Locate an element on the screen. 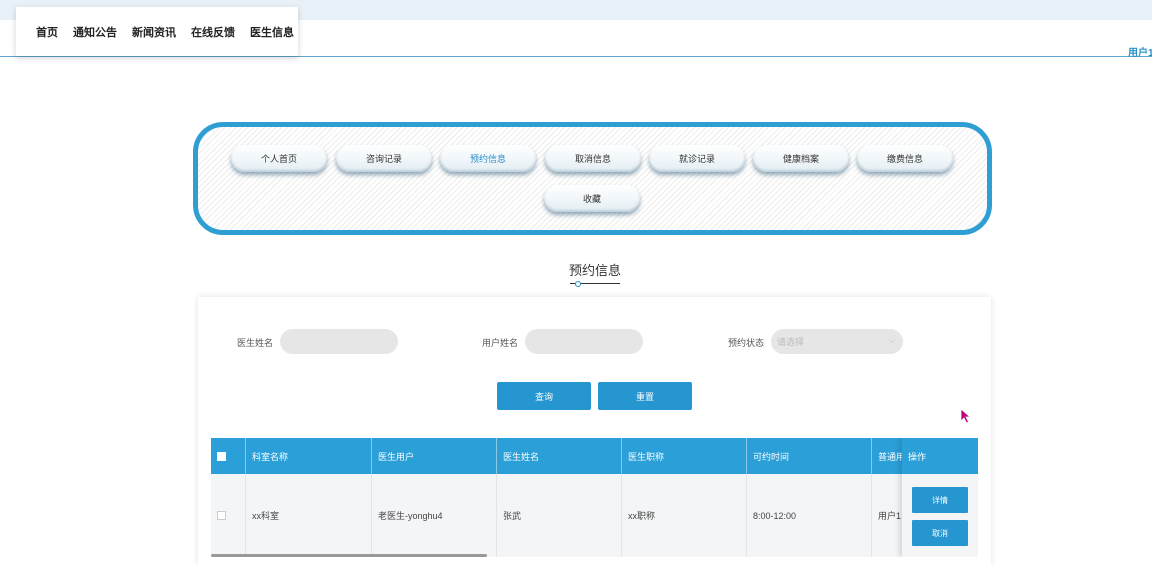  doctor-name-input is located at coordinates (339, 341).